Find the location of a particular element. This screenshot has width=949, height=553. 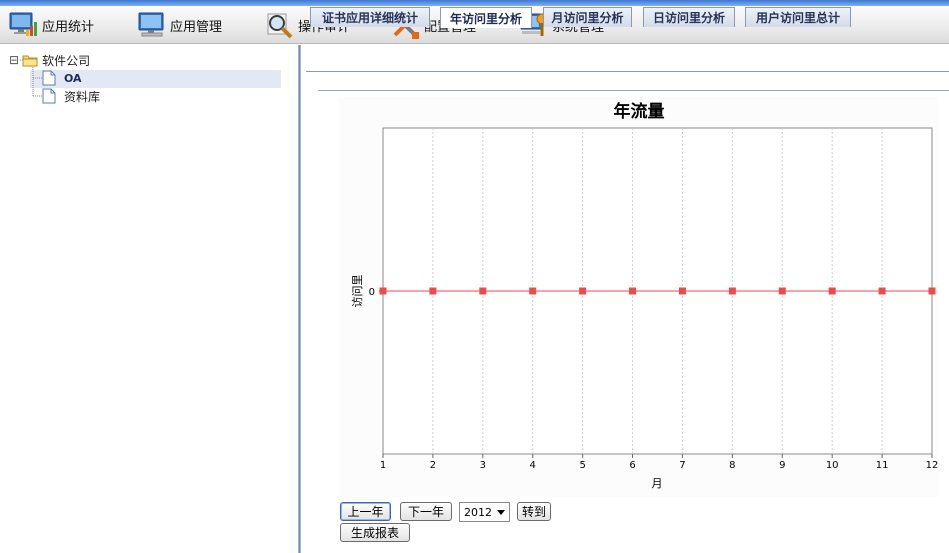

chart-title: 年流量 is located at coordinates (639, 111).